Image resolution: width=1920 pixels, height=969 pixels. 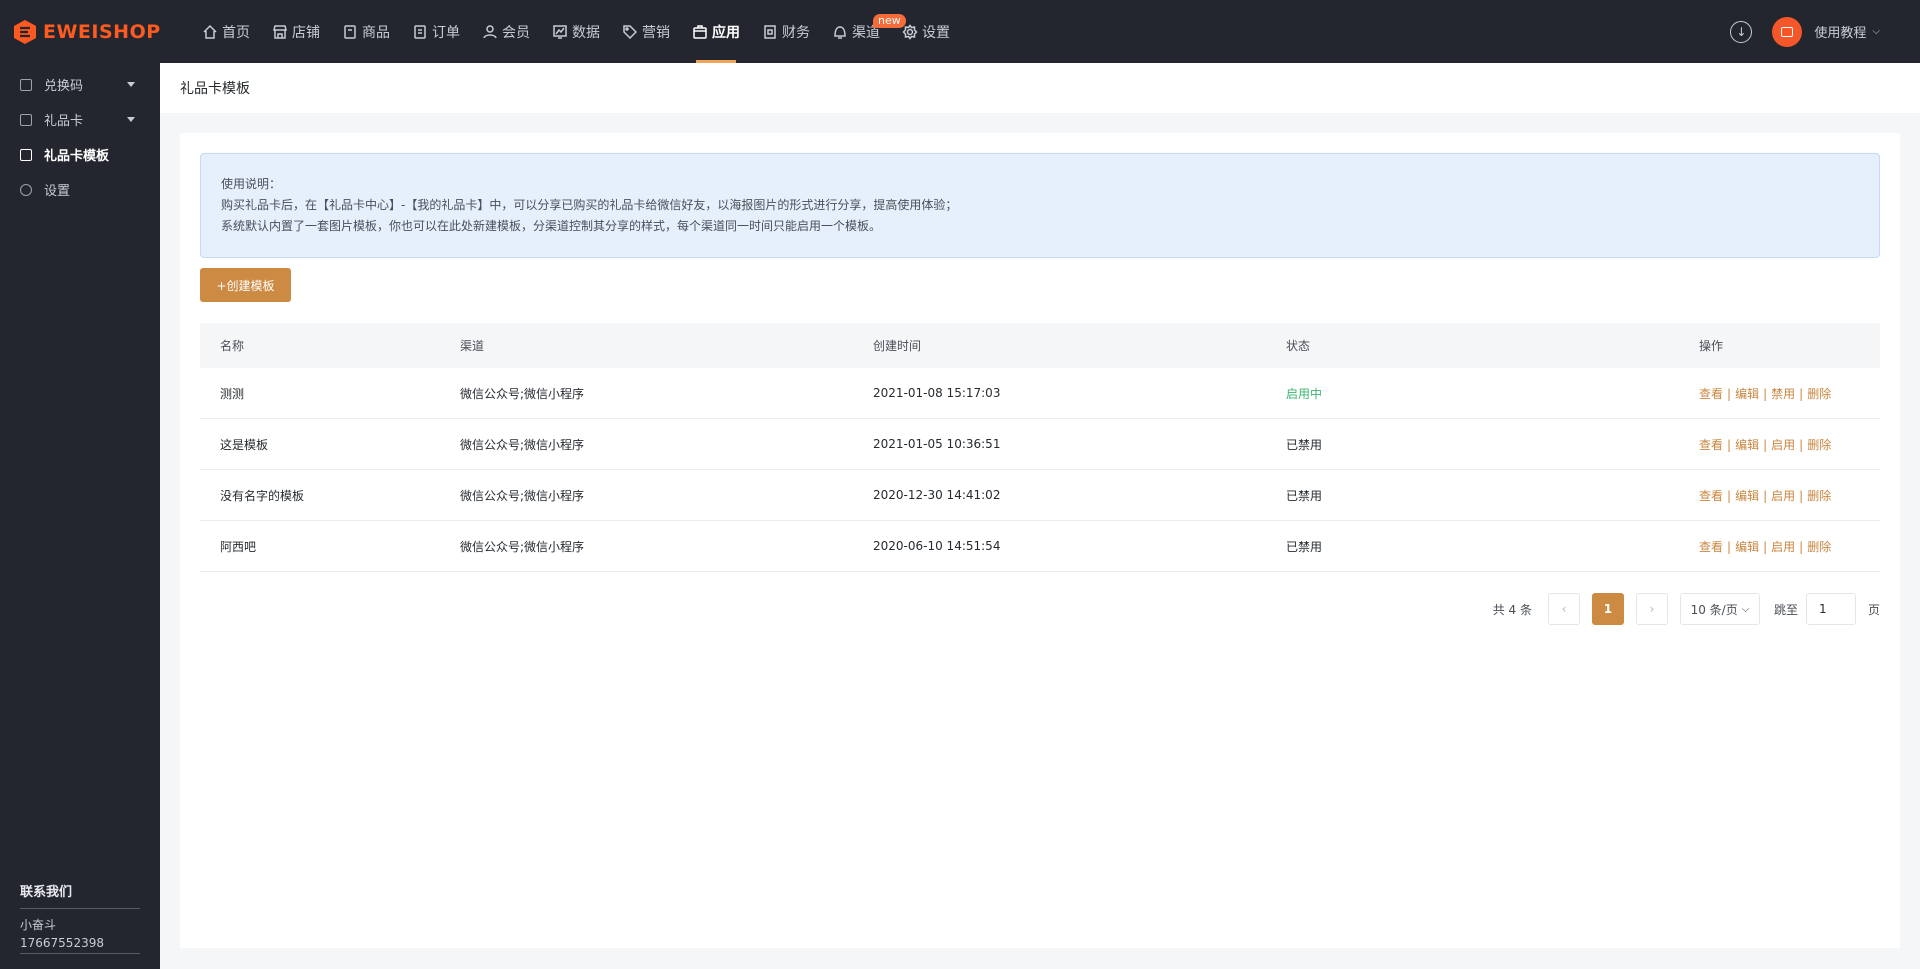 What do you see at coordinates (26, 84) in the screenshot?
I see `grid-icon` at bounding box center [26, 84].